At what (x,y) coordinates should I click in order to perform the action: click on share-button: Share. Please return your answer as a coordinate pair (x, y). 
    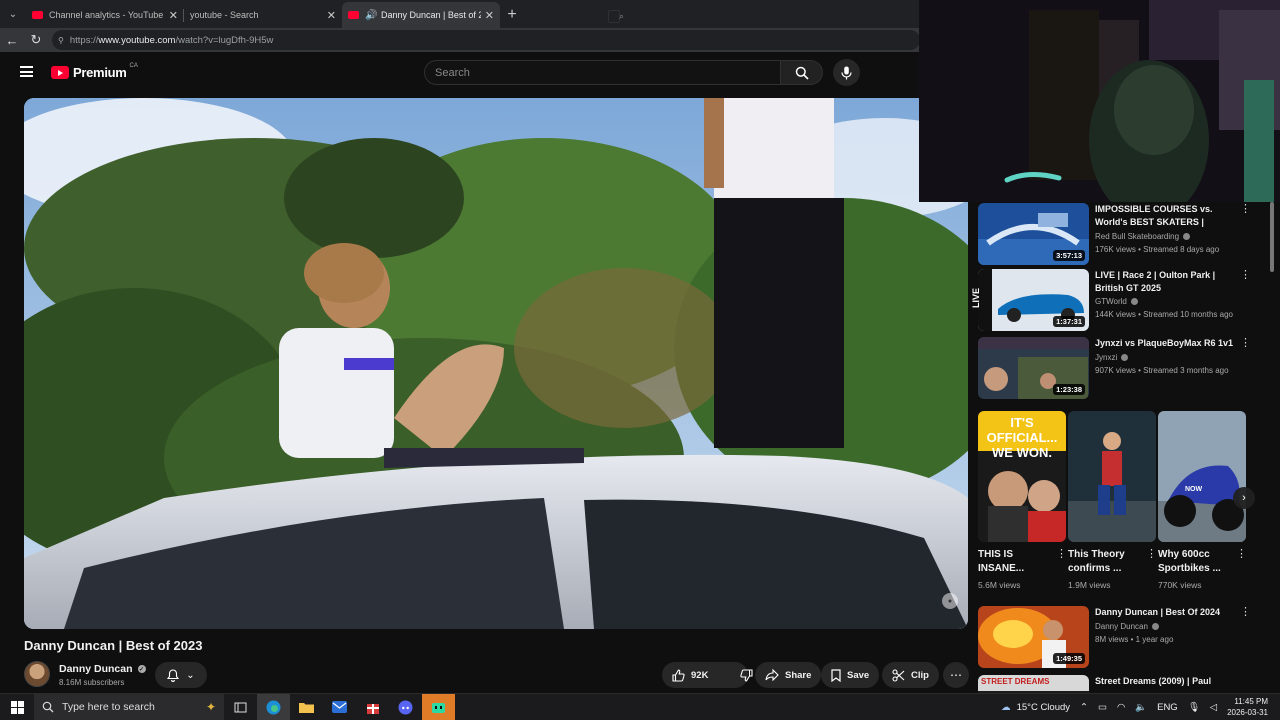
    Looking at the image, I should click on (788, 675).